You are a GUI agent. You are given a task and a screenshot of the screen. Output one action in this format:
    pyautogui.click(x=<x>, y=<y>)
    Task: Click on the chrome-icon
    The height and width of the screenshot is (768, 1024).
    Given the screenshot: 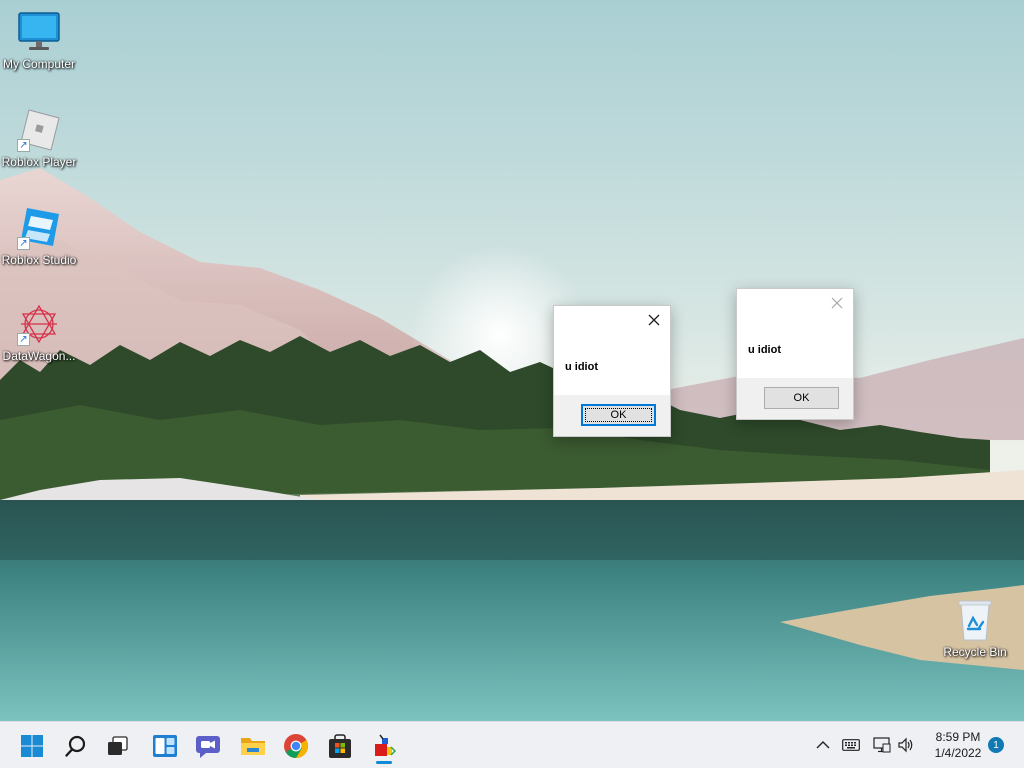 What is the action you would take?
    pyautogui.click(x=296, y=746)
    